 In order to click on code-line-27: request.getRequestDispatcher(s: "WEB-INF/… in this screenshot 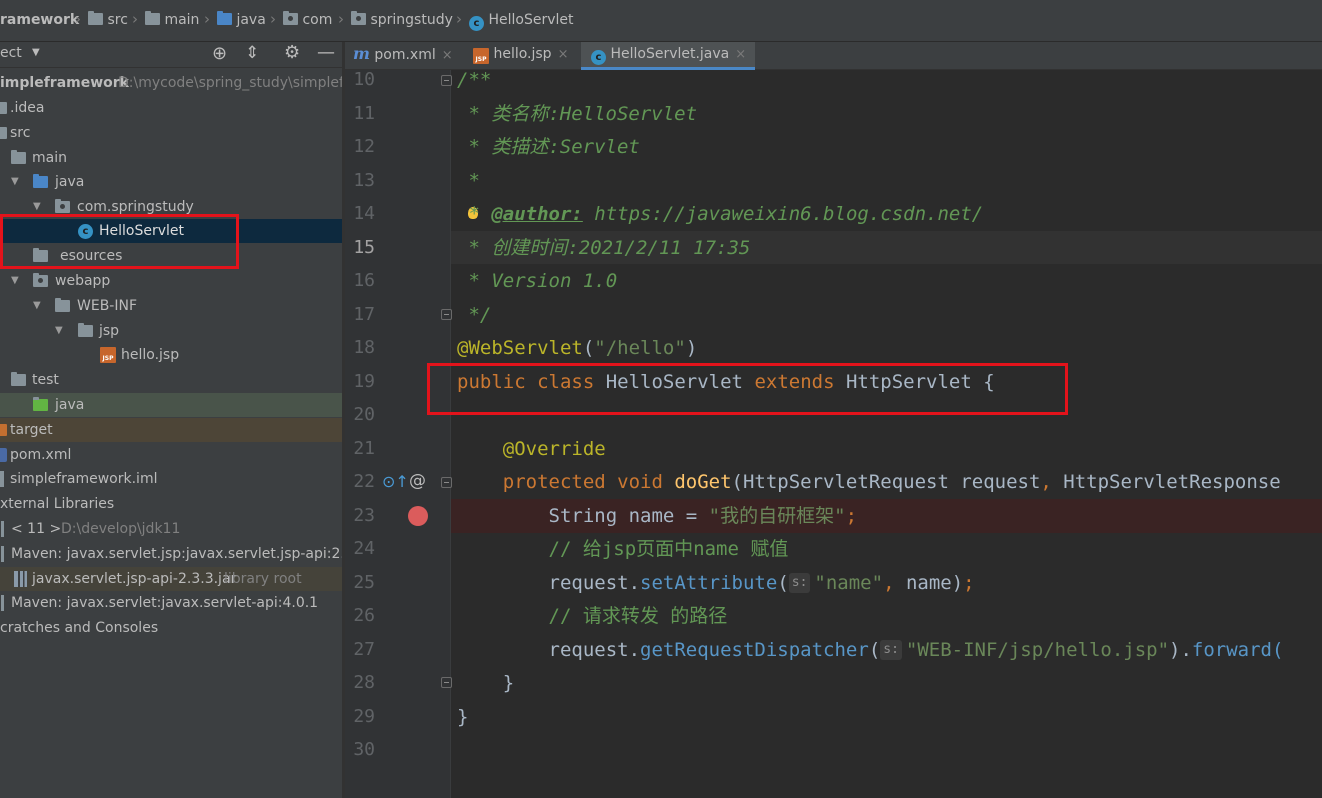, I will do `click(870, 650)`.